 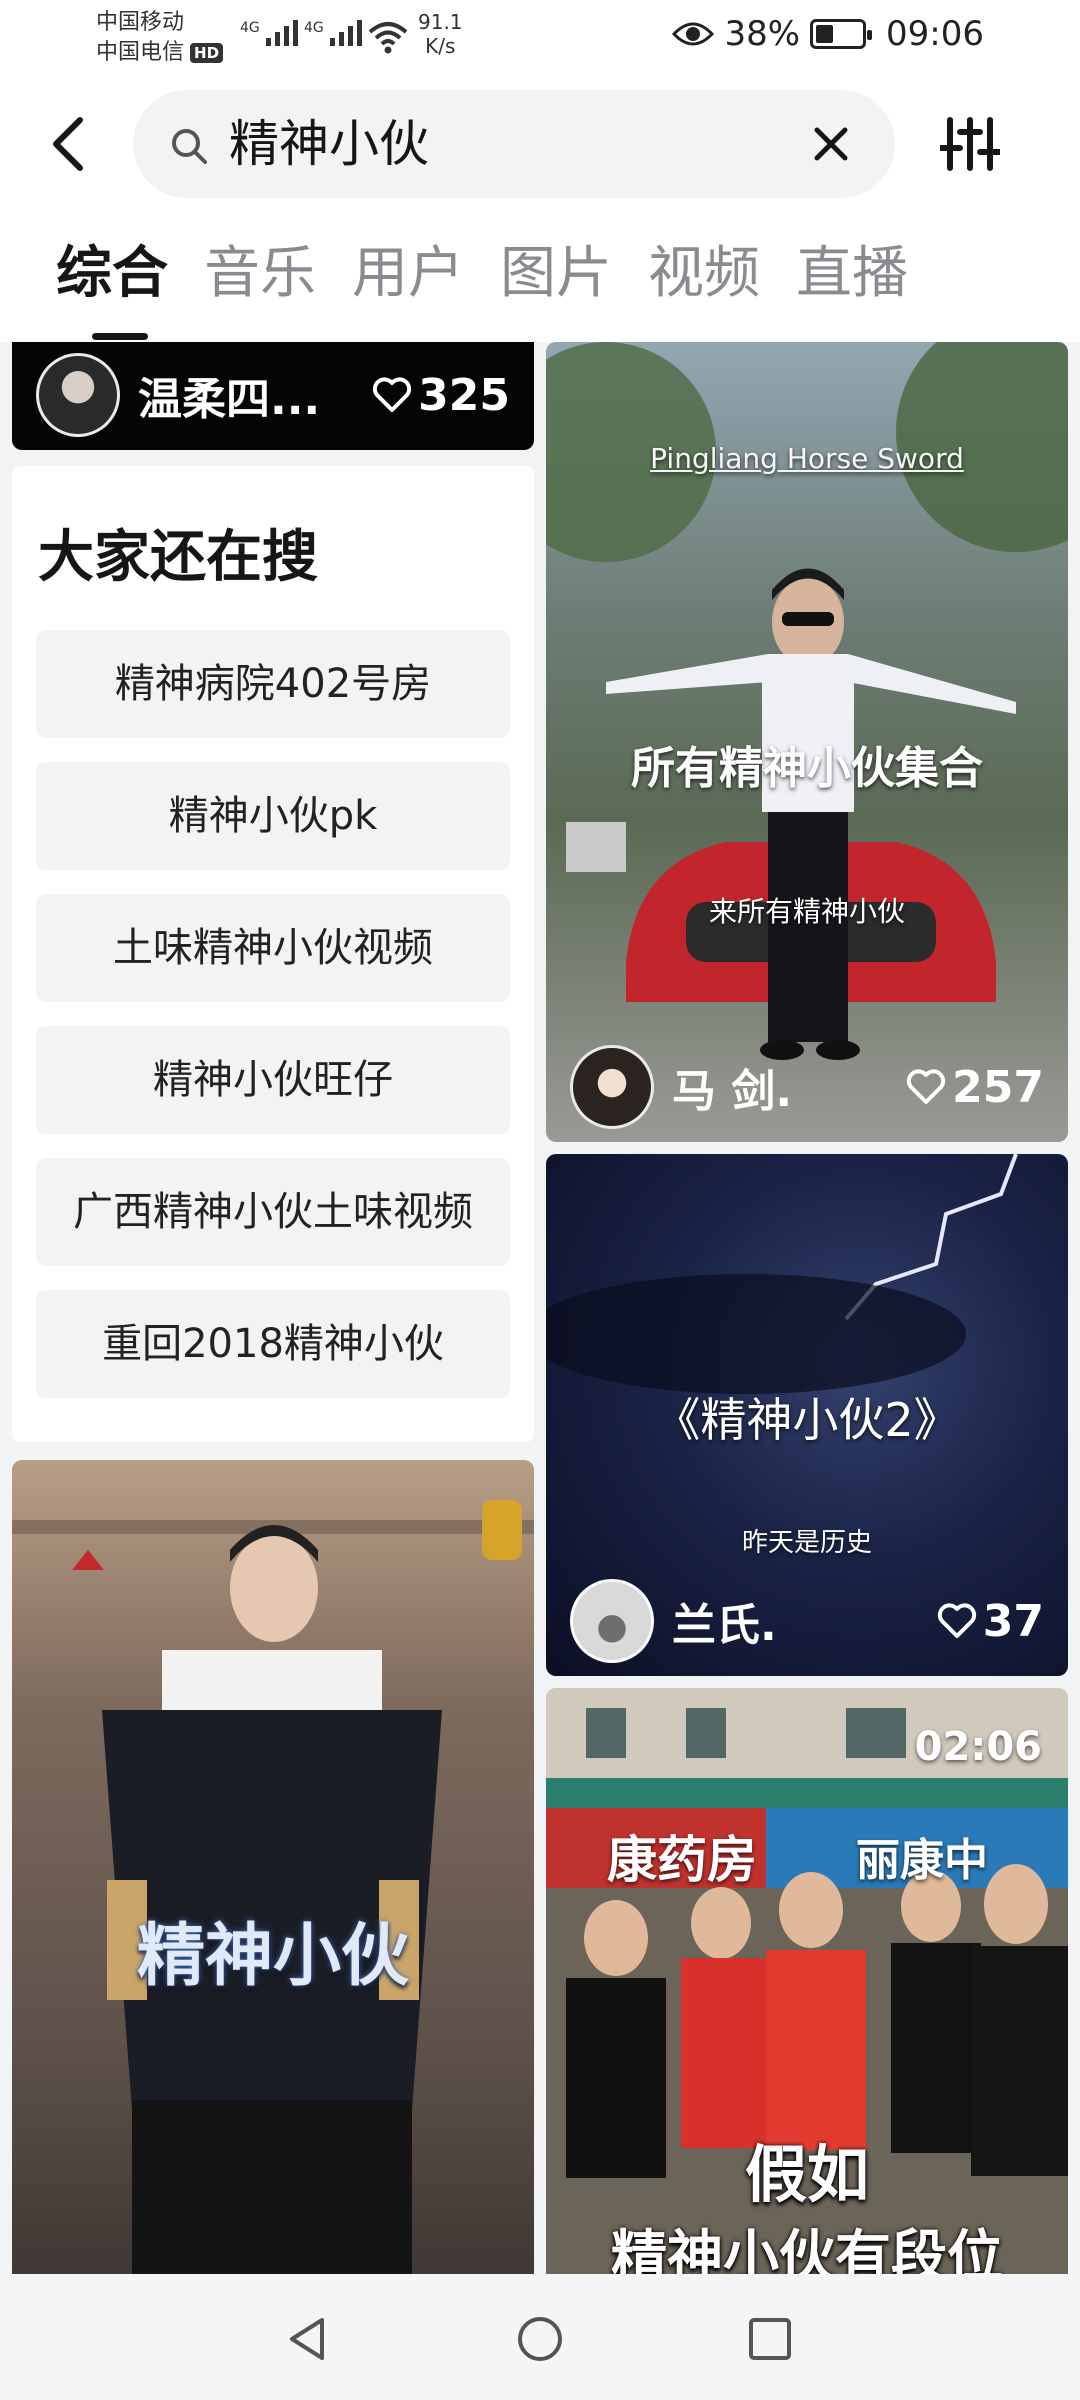 What do you see at coordinates (806, 2174) in the screenshot?
I see `video-overlay-text: 假如` at bounding box center [806, 2174].